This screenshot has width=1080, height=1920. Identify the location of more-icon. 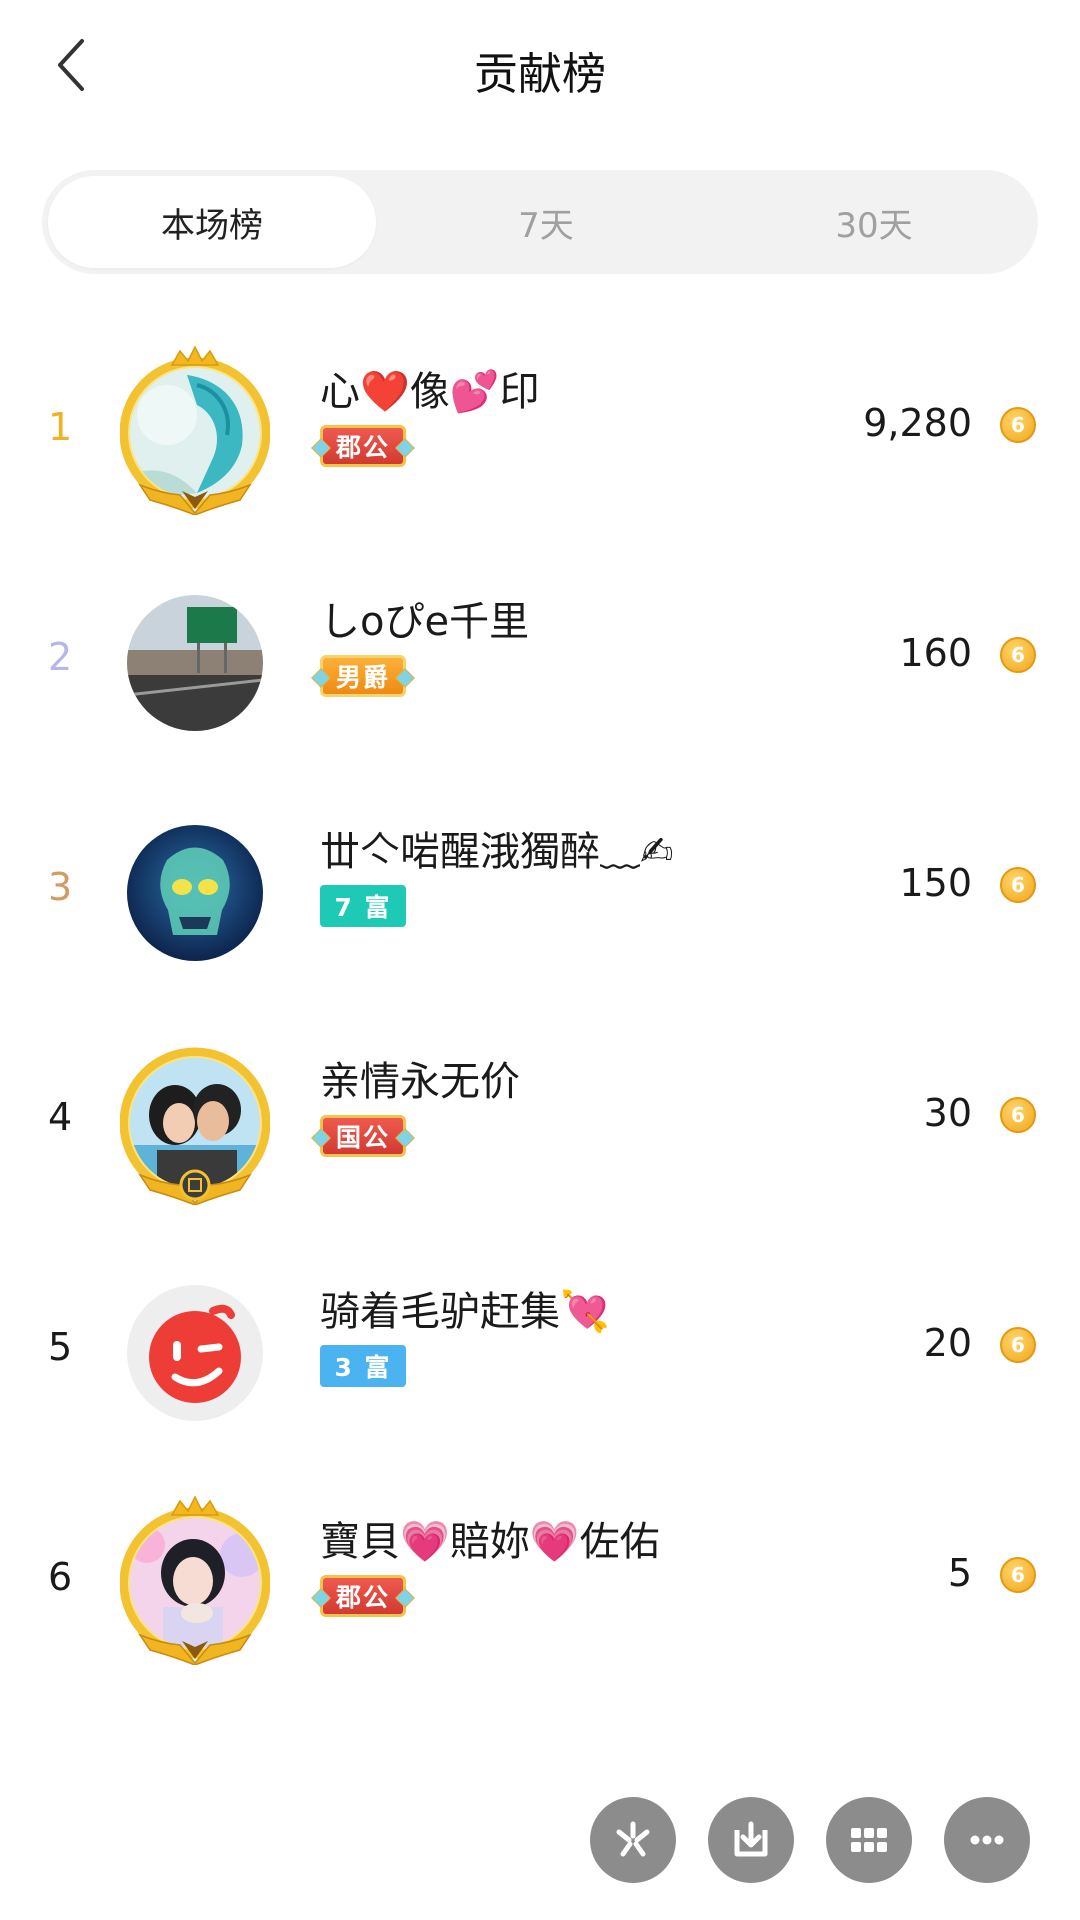
(987, 1840).